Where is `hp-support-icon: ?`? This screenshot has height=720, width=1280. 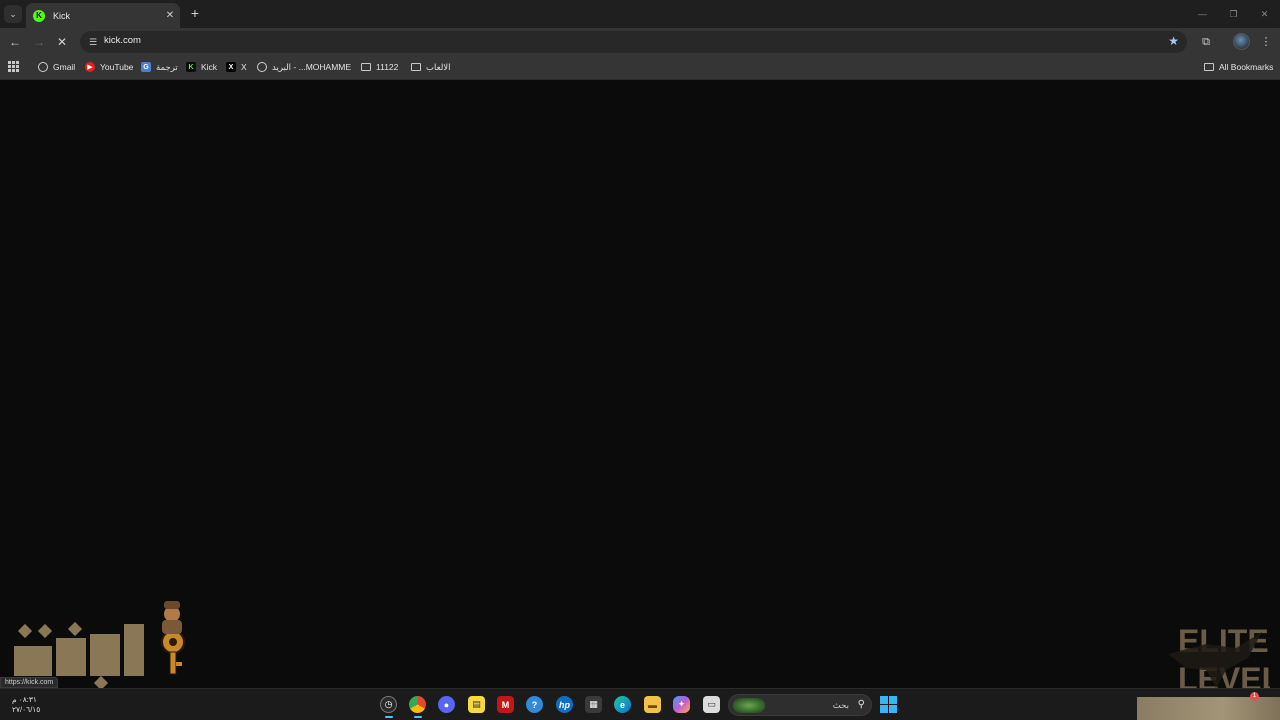 hp-support-icon: ? is located at coordinates (534, 704).